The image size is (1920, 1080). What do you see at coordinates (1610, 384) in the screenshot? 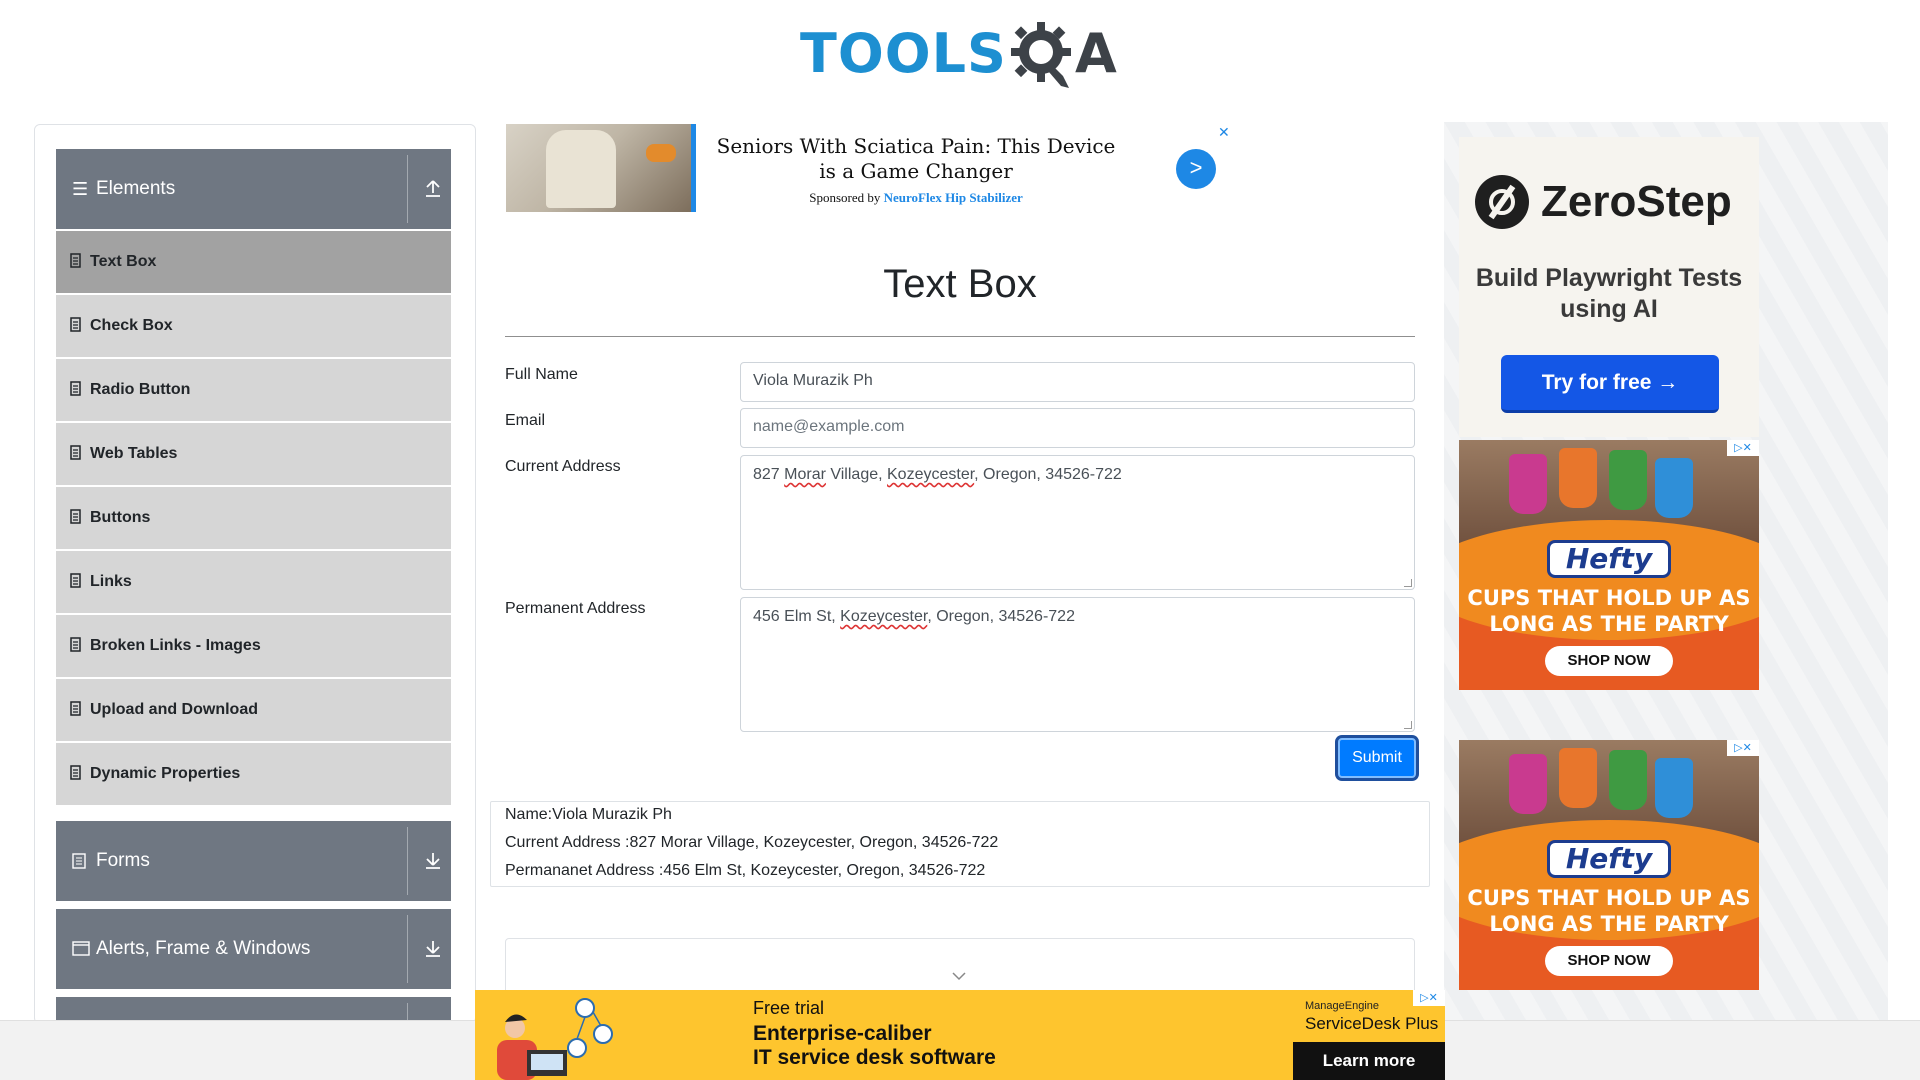
I see `zerostep-try-button: Try for free →` at bounding box center [1610, 384].